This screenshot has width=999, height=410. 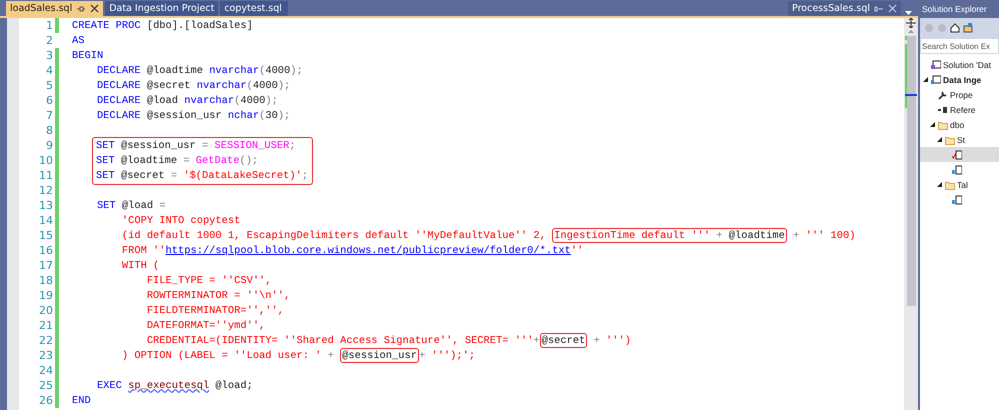 What do you see at coordinates (81, 400) in the screenshot?
I see `code-line: END` at bounding box center [81, 400].